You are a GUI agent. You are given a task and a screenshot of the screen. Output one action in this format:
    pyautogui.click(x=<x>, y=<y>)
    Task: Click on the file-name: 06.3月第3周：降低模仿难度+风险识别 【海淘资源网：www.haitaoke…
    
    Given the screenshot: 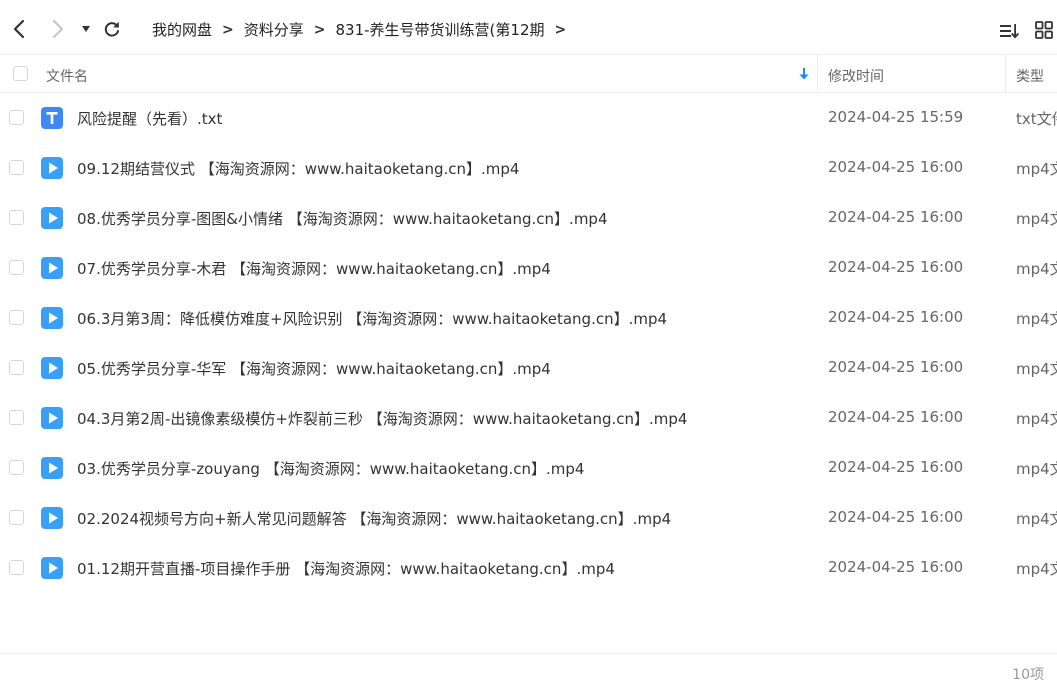 What is the action you would take?
    pyautogui.click(x=372, y=318)
    